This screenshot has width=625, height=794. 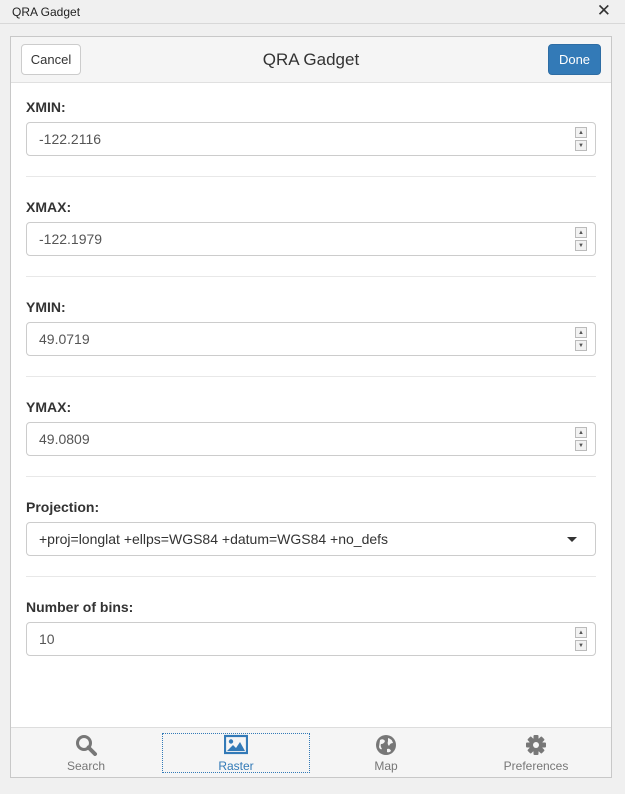 I want to click on ymax-value: 49.0809, so click(x=64, y=439).